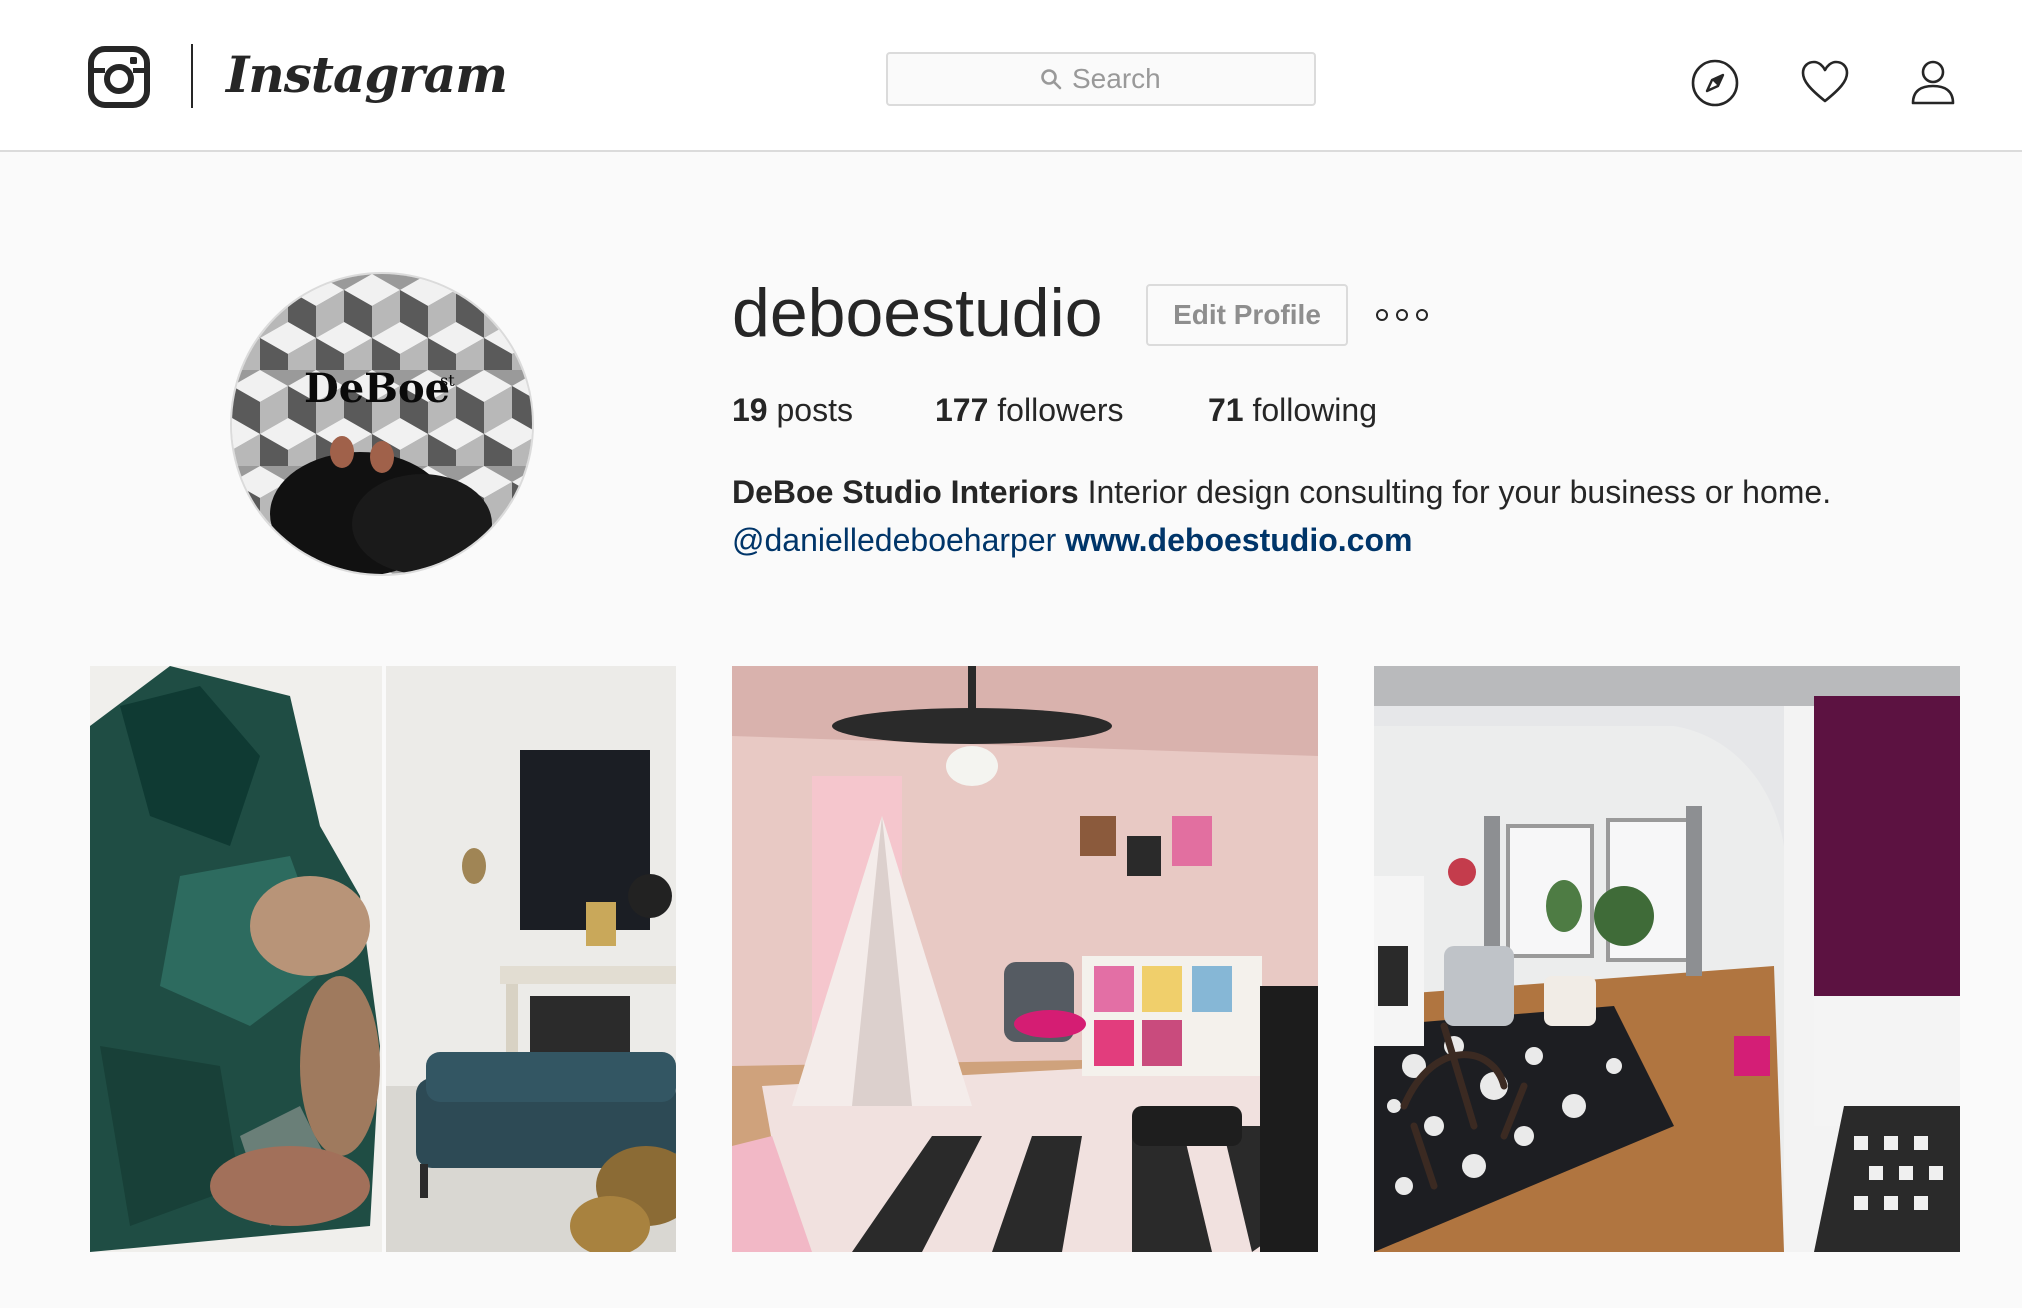  What do you see at coordinates (905, 492) in the screenshot?
I see `bio-full-name: DeBoe Studio Interiors` at bounding box center [905, 492].